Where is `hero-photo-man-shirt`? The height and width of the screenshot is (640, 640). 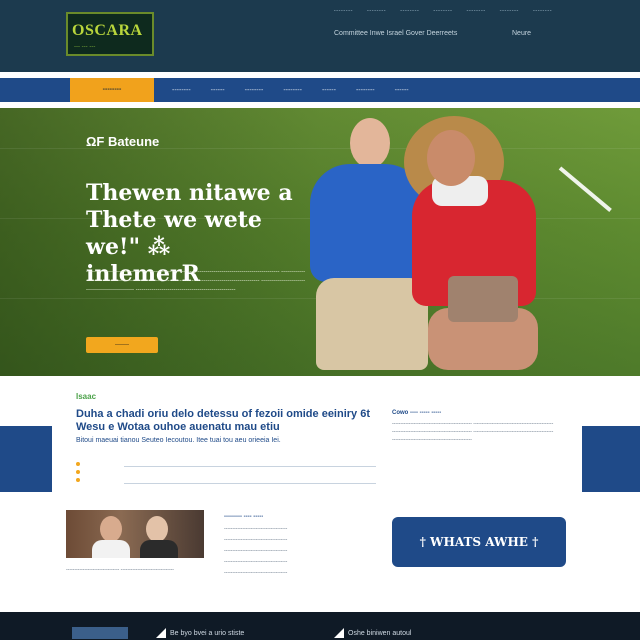 hero-photo-man-shirt is located at coordinates (367, 223).